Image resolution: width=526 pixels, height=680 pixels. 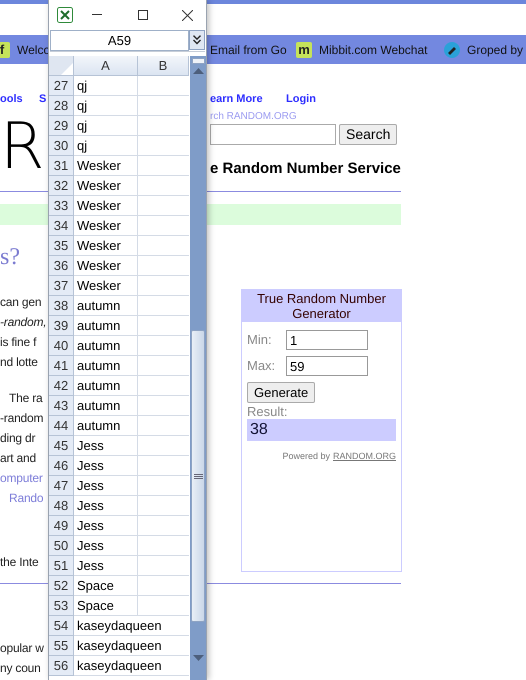 I want to click on row-header: 45, so click(x=61, y=446).